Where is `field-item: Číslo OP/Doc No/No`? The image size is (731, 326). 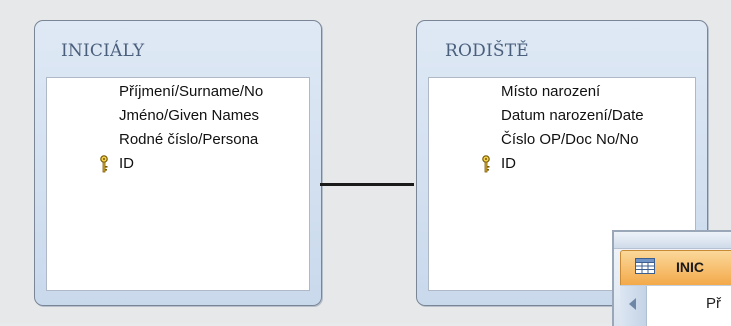 field-item: Číslo OP/Doc No/No is located at coordinates (562, 140).